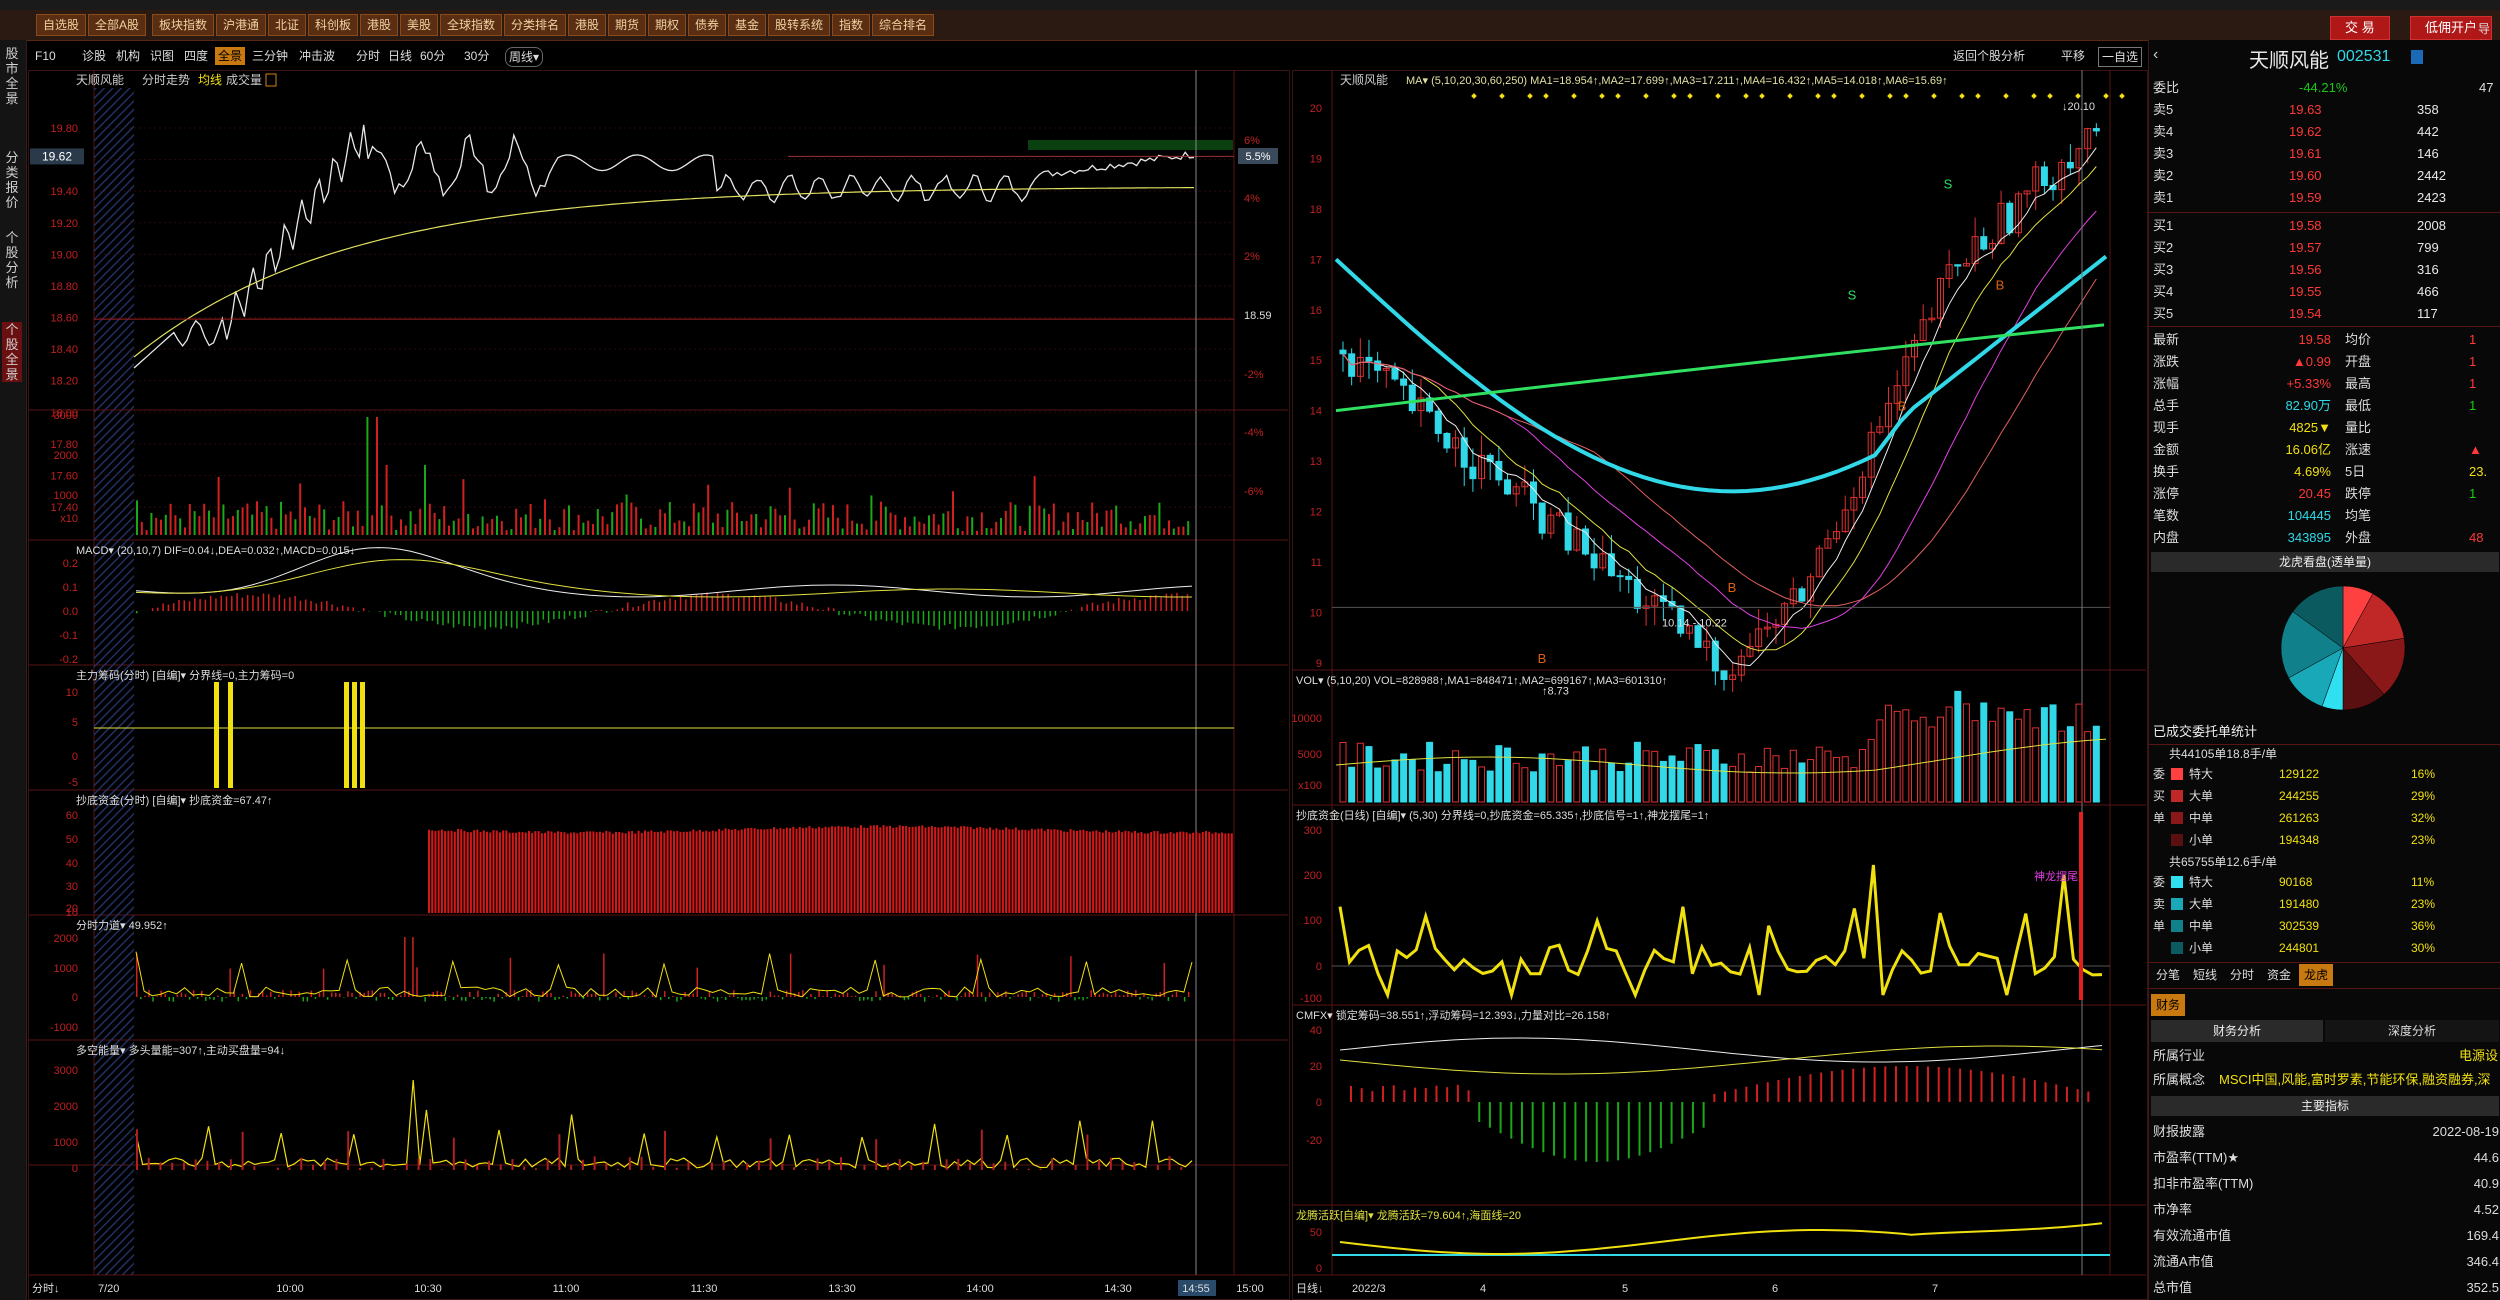 This screenshot has height=1300, width=2500. Describe the element at coordinates (287, 25) in the screenshot. I see `menu-button: 北证` at that location.